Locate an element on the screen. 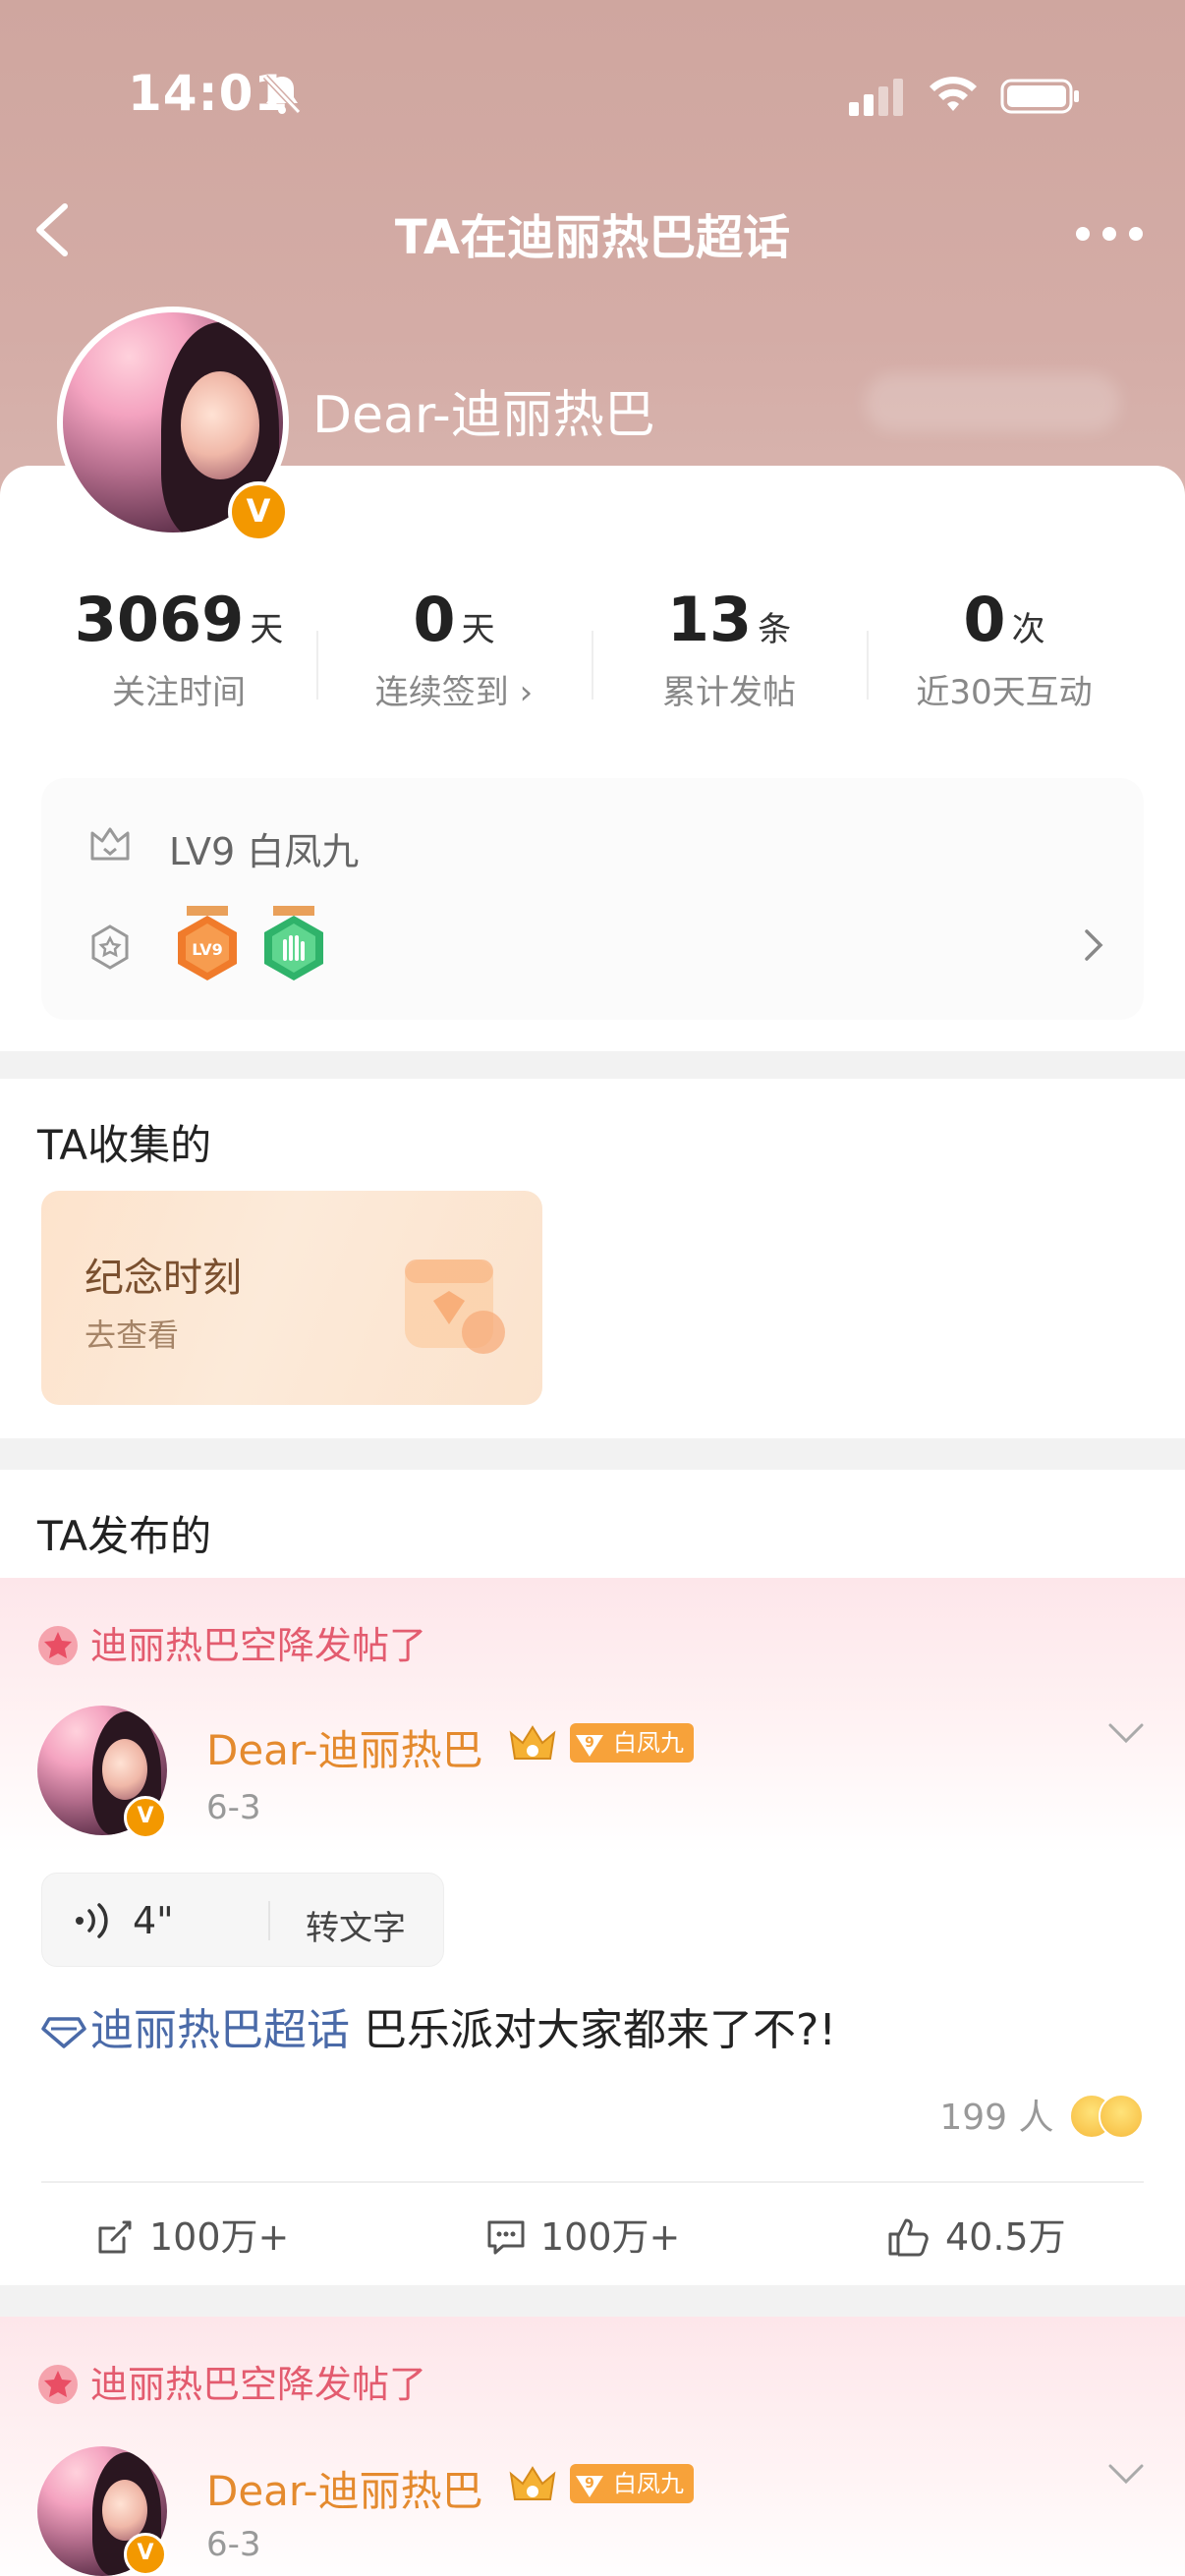 The height and width of the screenshot is (2576, 1185). laugh-emoji-icon is located at coordinates (1122, 2116).